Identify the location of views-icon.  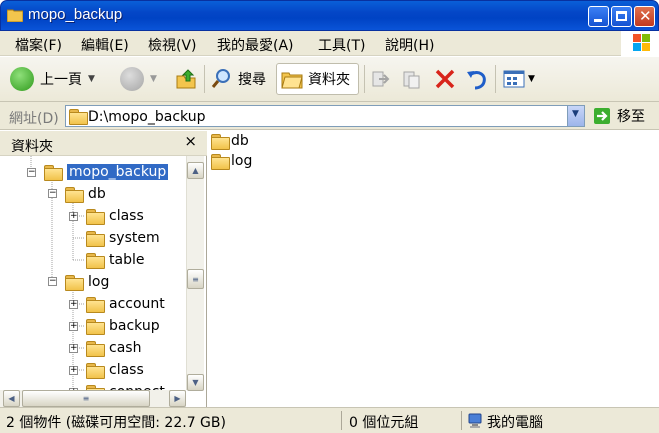
(514, 79).